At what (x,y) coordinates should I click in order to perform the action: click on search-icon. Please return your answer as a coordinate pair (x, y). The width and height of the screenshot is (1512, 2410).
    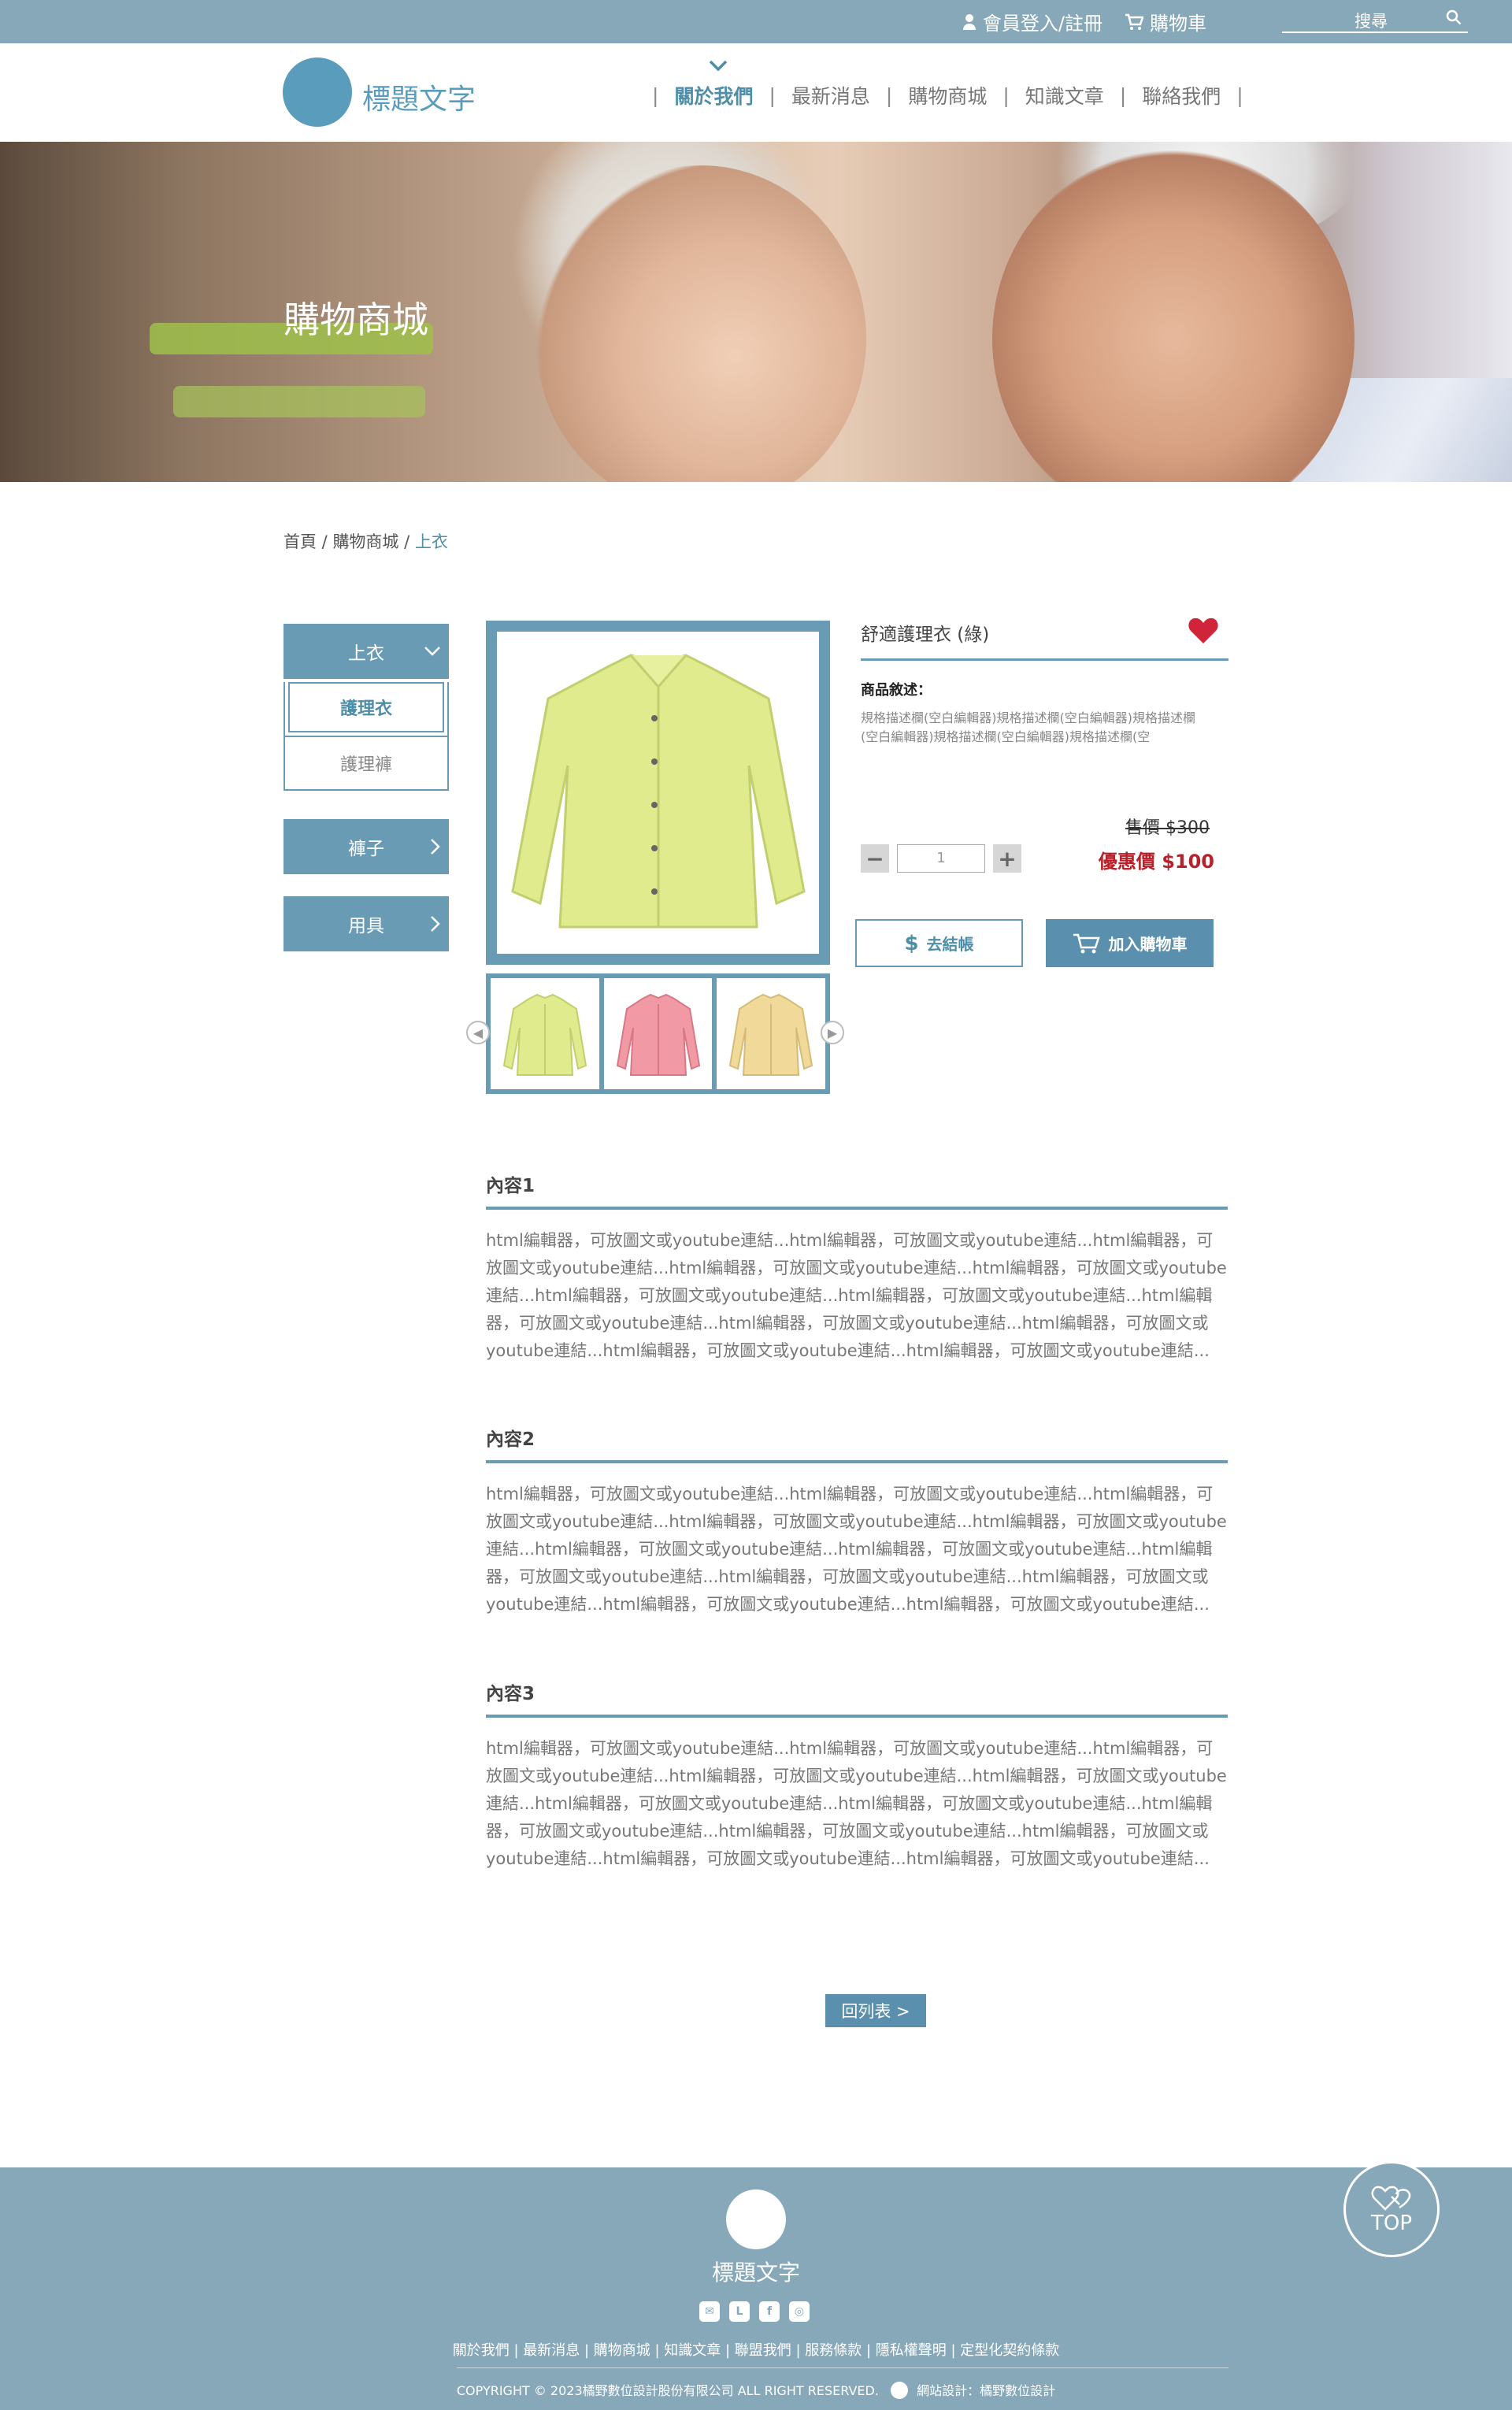
    Looking at the image, I should click on (1453, 17).